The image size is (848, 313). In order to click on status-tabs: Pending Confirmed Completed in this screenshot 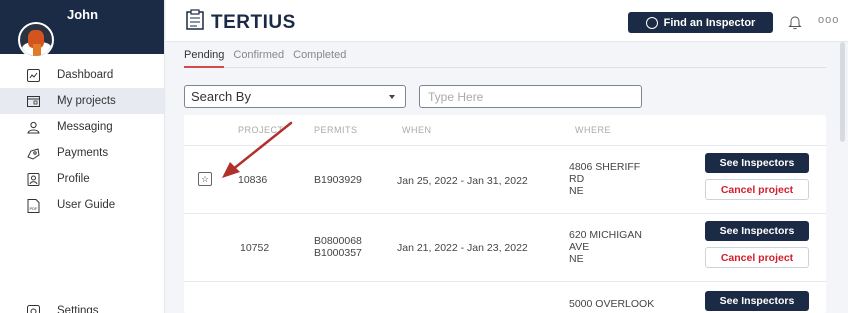, I will do `click(505, 57)`.